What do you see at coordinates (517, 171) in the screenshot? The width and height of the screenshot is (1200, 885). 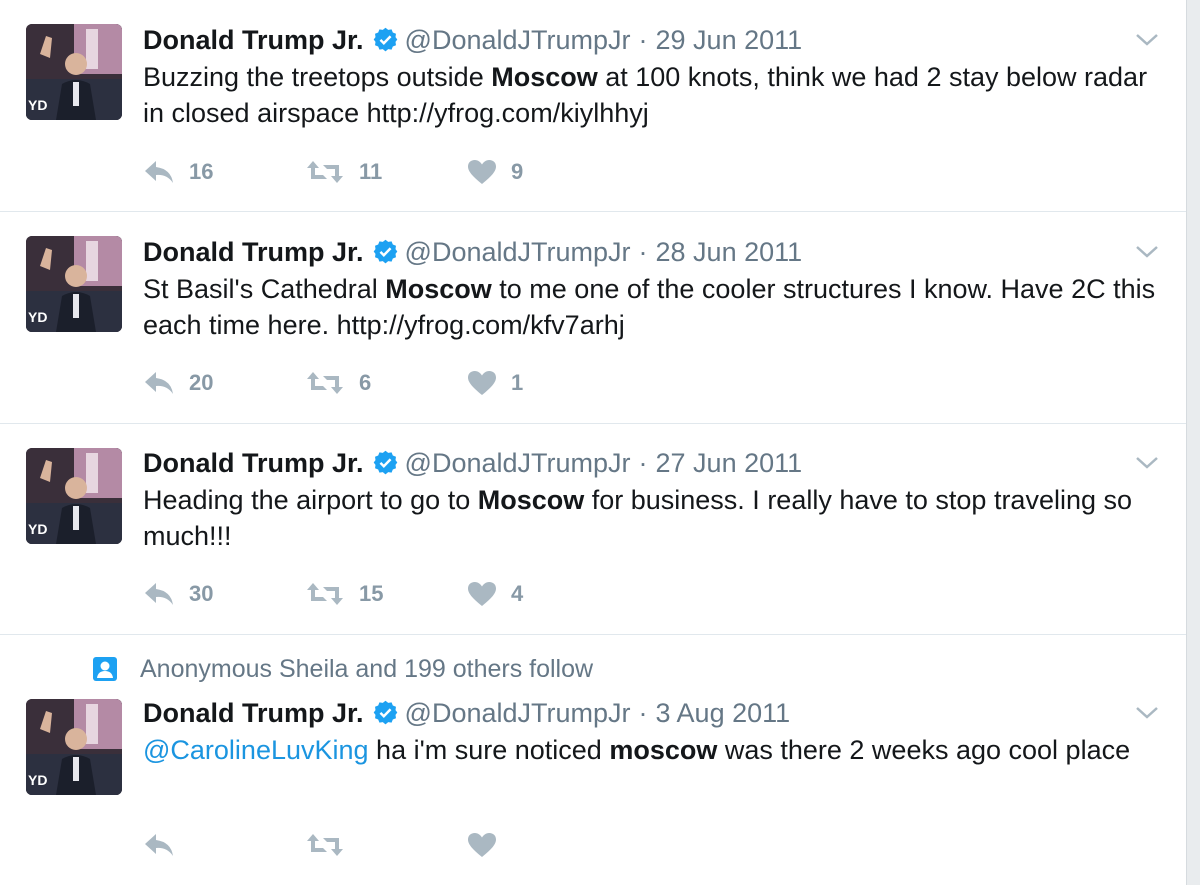 I see `like-count: 9` at bounding box center [517, 171].